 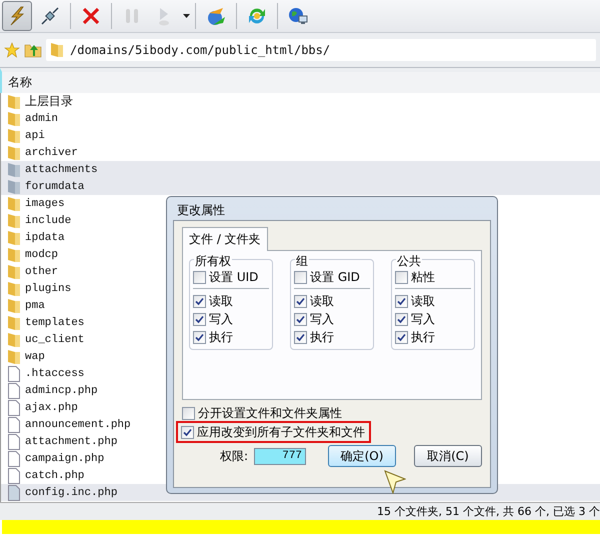 What do you see at coordinates (201, 210) in the screenshot?
I see `dialog-title: 更改属性` at bounding box center [201, 210].